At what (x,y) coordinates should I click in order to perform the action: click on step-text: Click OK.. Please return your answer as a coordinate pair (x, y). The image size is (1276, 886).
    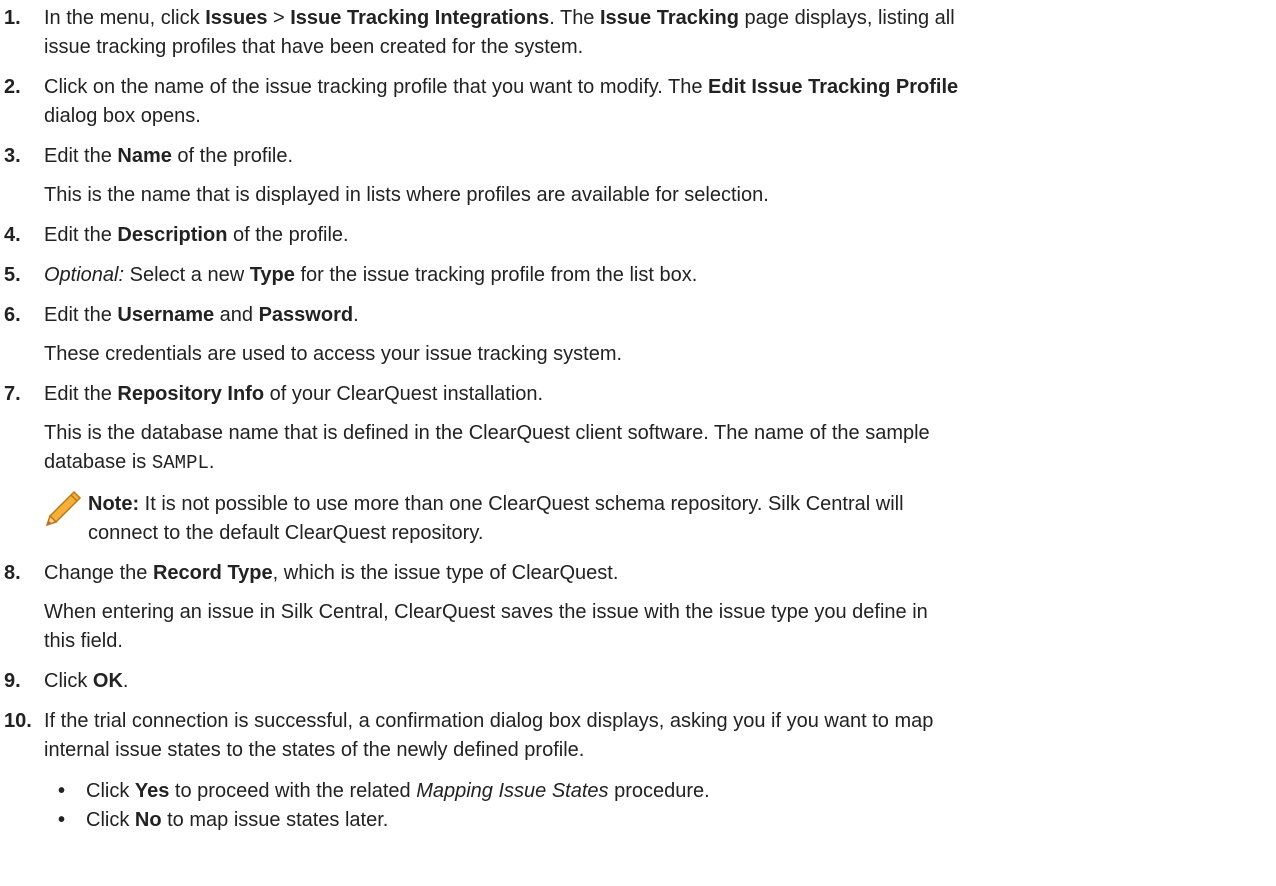
    Looking at the image, I should click on (86, 681).